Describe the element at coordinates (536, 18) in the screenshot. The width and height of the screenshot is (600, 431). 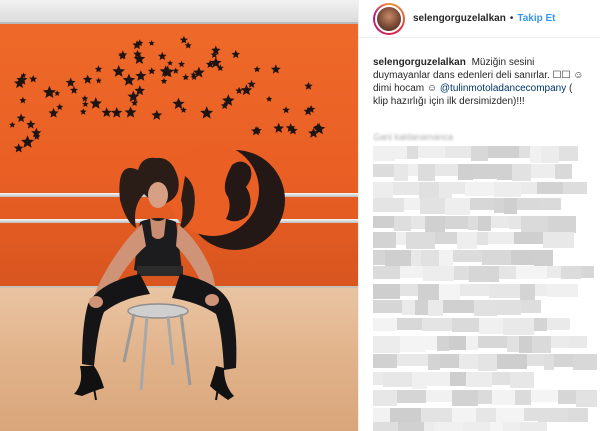
I see `follow-button: Takip Et` at that location.